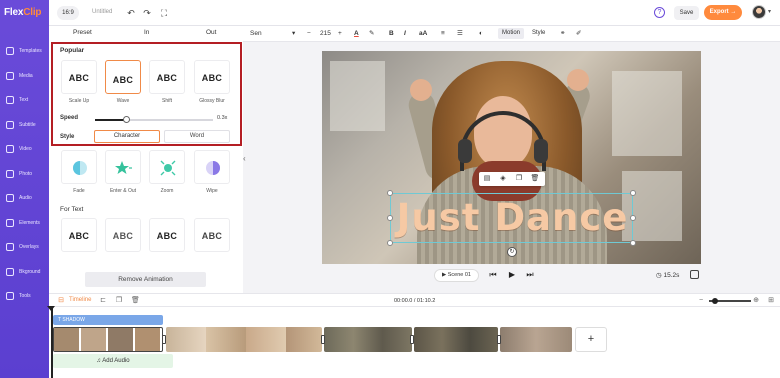  What do you see at coordinates (24, 298) in the screenshot?
I see `sidebar-item-tools: Tools` at bounding box center [24, 298].